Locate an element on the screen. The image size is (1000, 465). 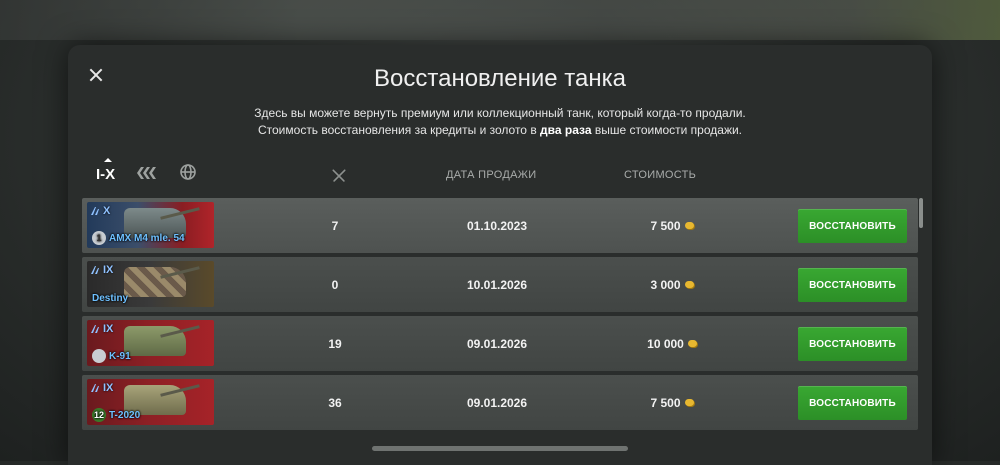
tank-card: IX 12 T-2020 is located at coordinates (150, 402).